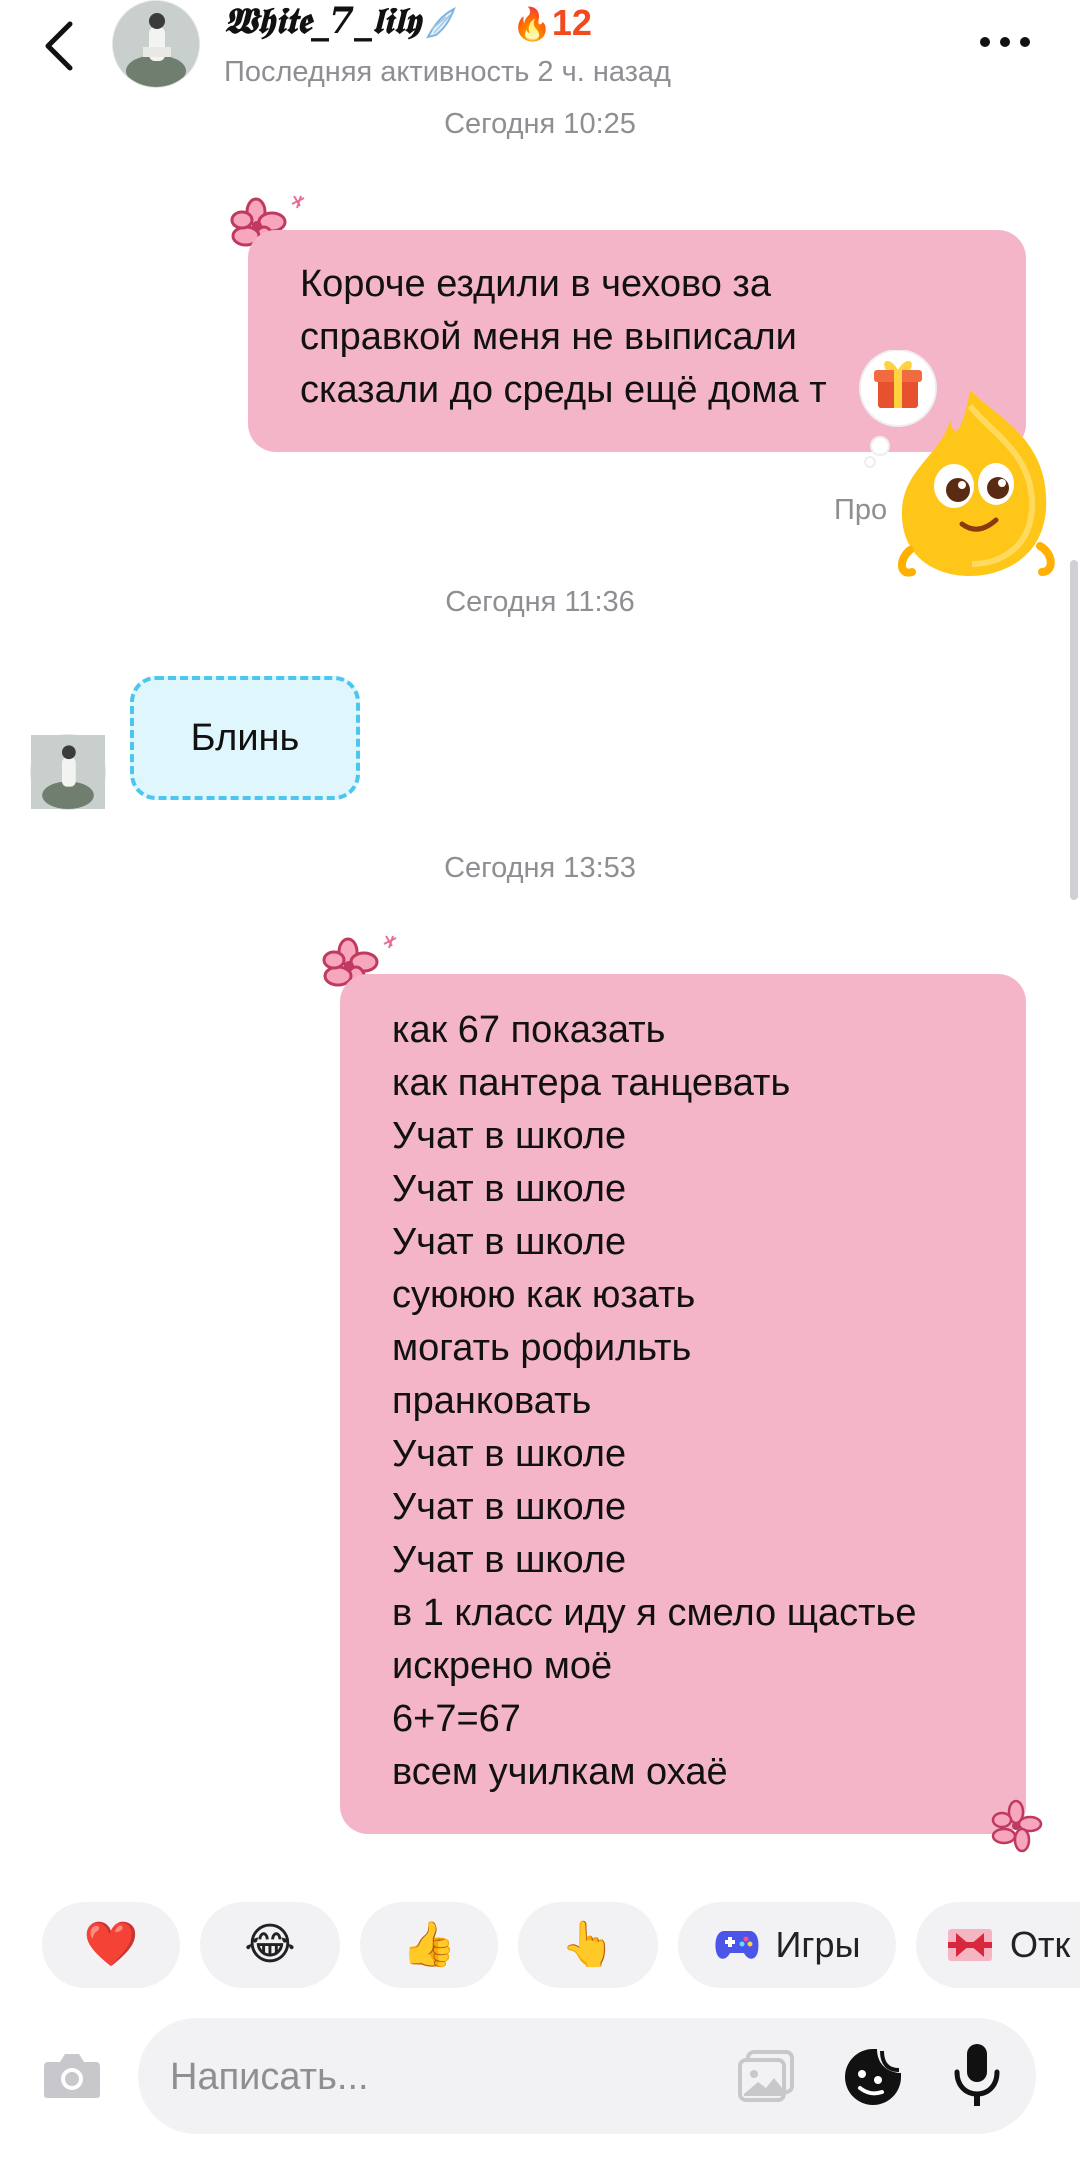  I want to click on streak-badge: 🔥12, so click(552, 23).